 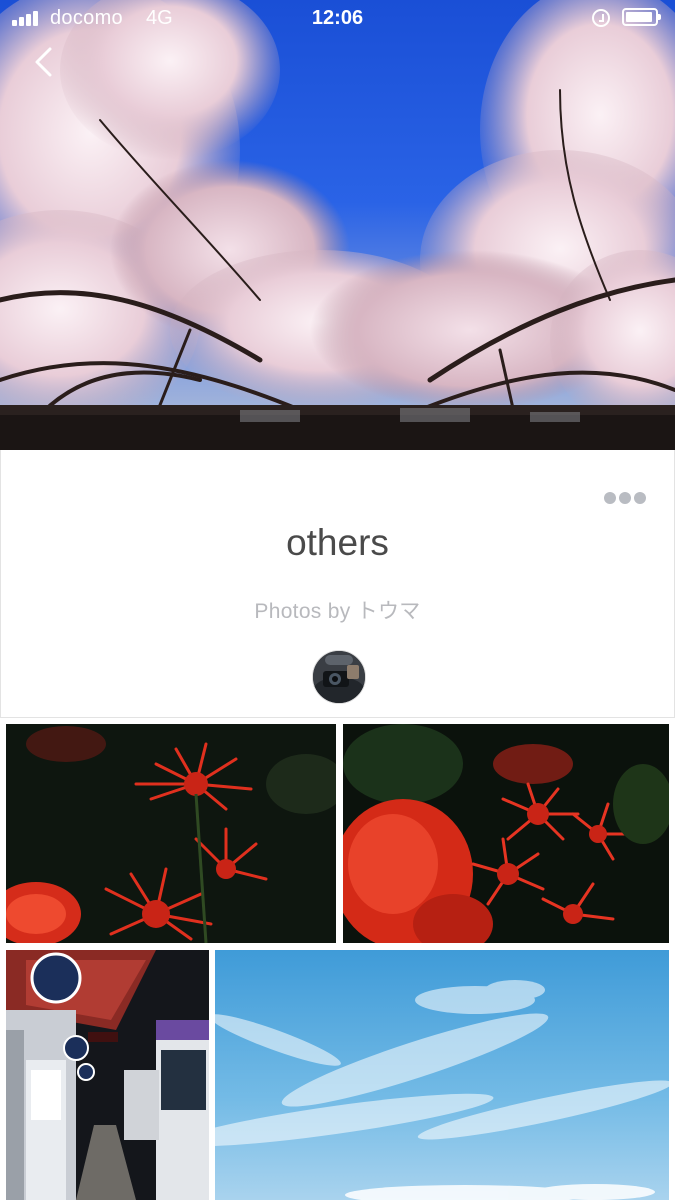 What do you see at coordinates (625, 498) in the screenshot?
I see `more-options-button` at bounding box center [625, 498].